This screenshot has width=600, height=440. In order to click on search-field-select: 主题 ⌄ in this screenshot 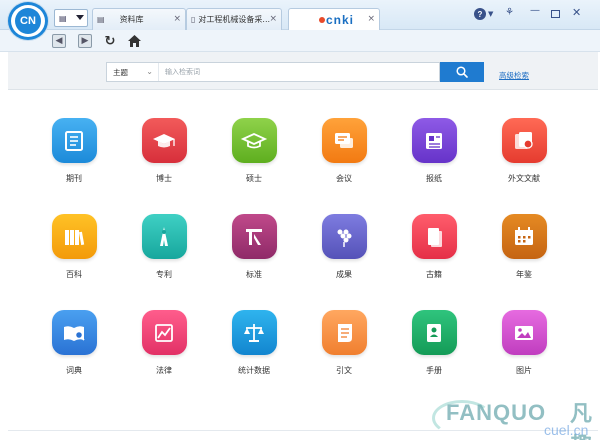, I will do `click(133, 72)`.